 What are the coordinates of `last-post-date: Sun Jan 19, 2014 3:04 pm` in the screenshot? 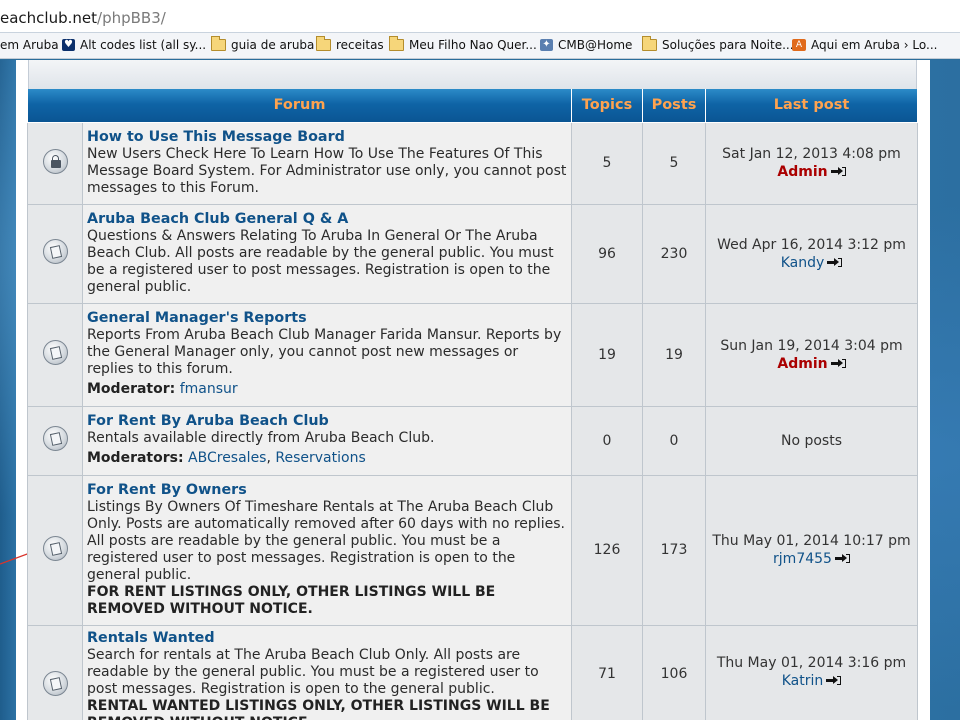 It's located at (811, 345).